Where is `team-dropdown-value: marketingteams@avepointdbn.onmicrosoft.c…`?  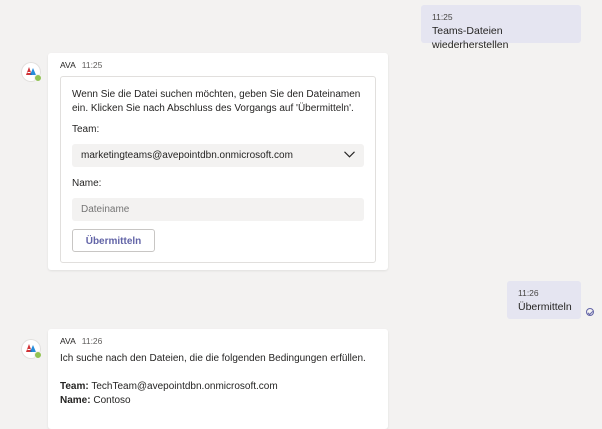 team-dropdown-value: marketingteams@avepointdbn.onmicrosoft.c… is located at coordinates (187, 155).